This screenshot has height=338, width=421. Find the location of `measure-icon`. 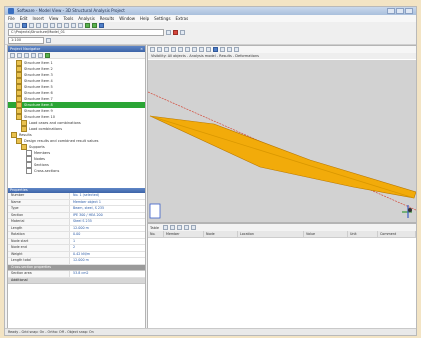

measure-icon is located at coordinates (229, 49).